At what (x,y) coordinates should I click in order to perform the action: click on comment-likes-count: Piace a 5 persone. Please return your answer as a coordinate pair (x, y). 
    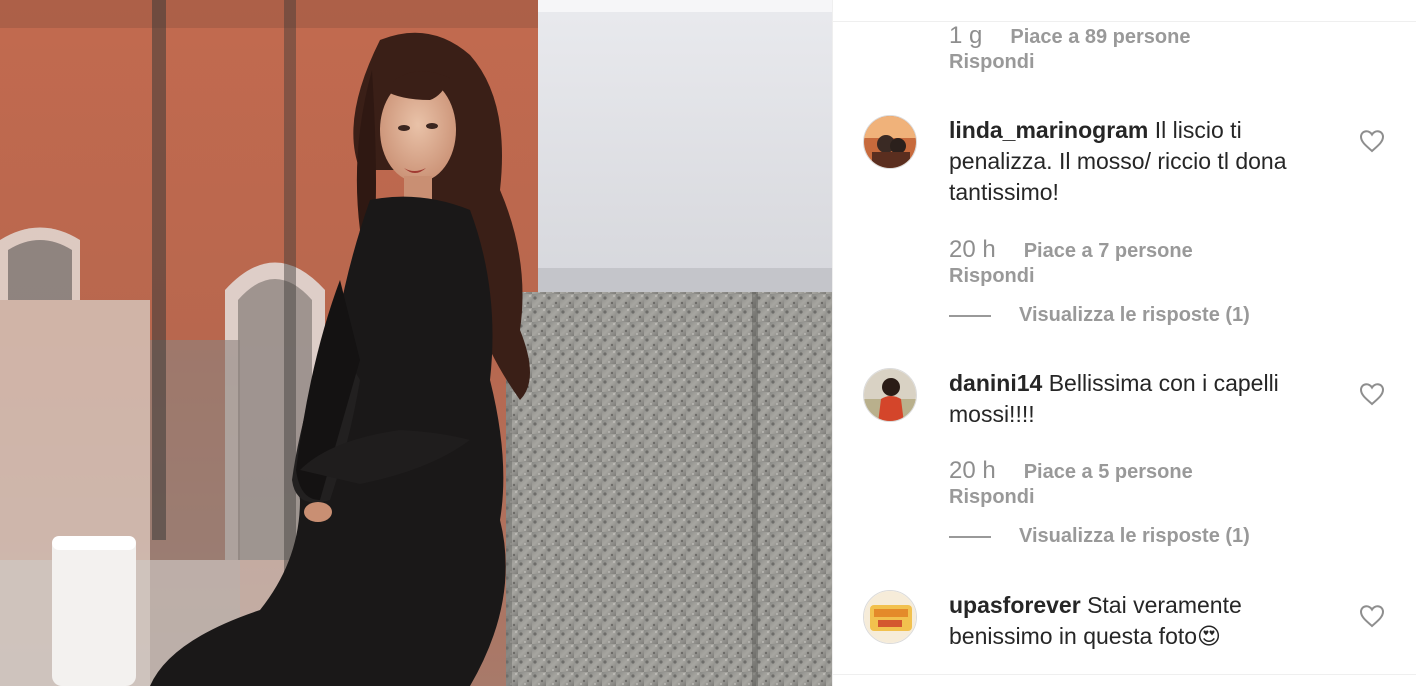
    Looking at the image, I should click on (1108, 472).